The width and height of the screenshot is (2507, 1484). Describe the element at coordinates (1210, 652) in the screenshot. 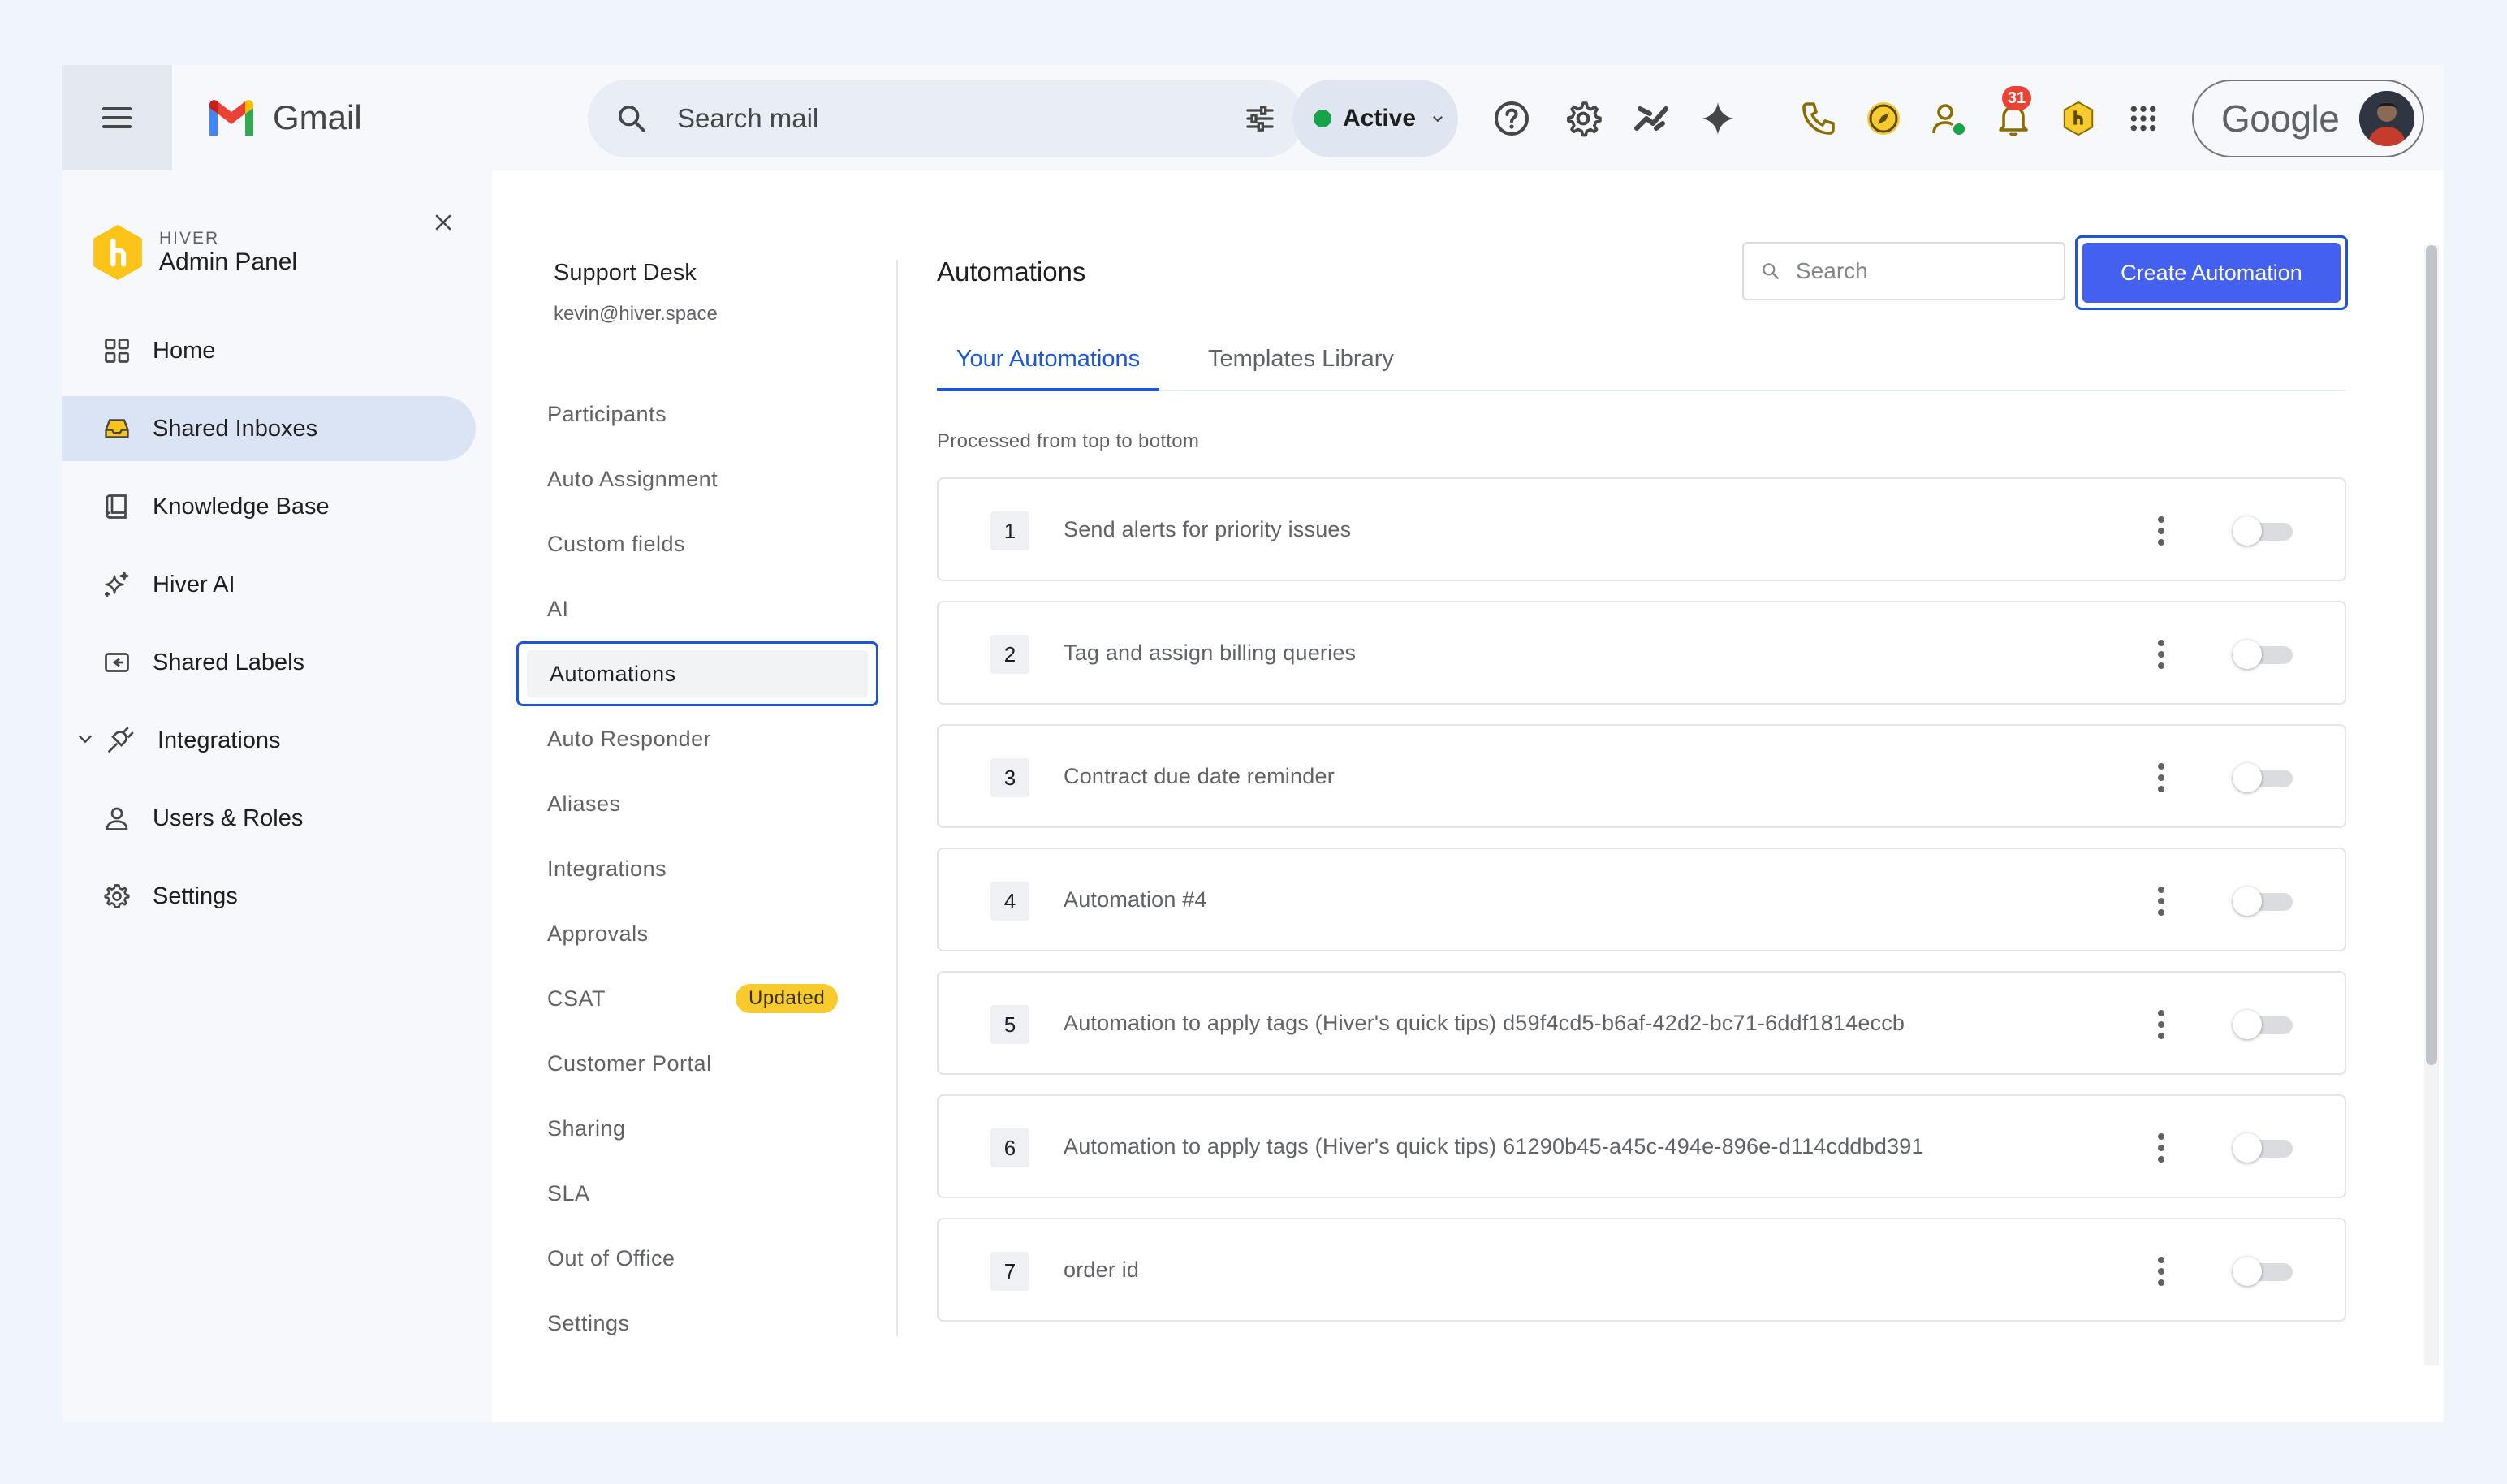

I see `automation-name: Tag and assign billing queries` at that location.